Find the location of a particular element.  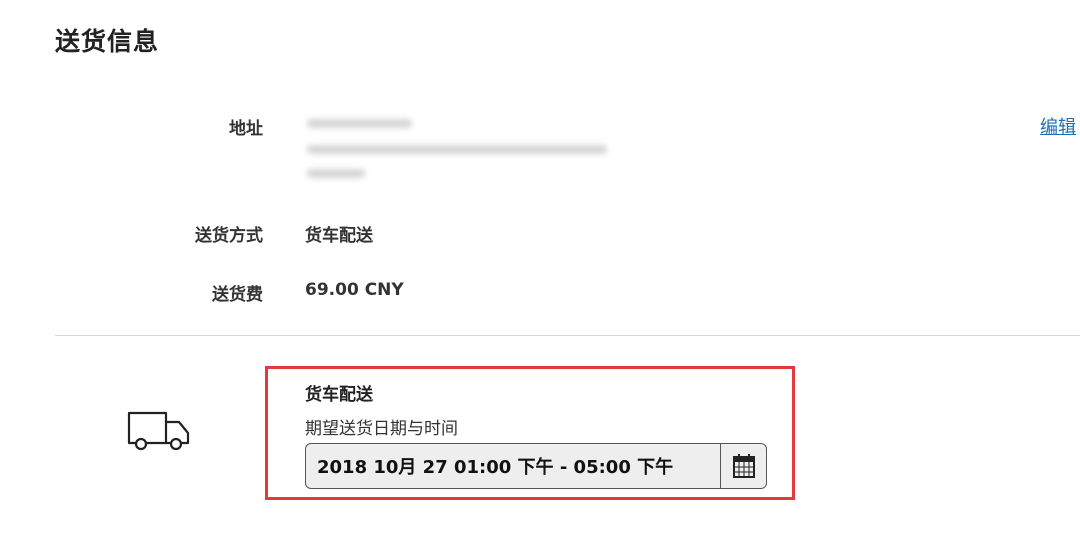

delivery-method-label: 送货方式 is located at coordinates (229, 236).